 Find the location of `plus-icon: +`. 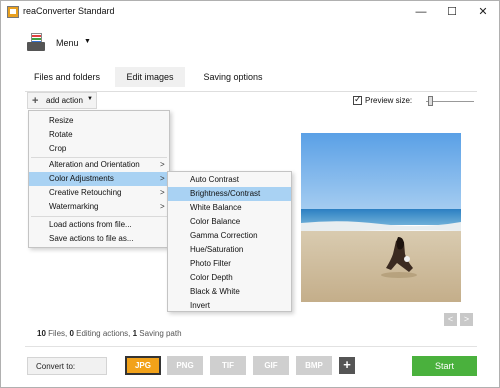

plus-icon: + is located at coordinates (35, 101).